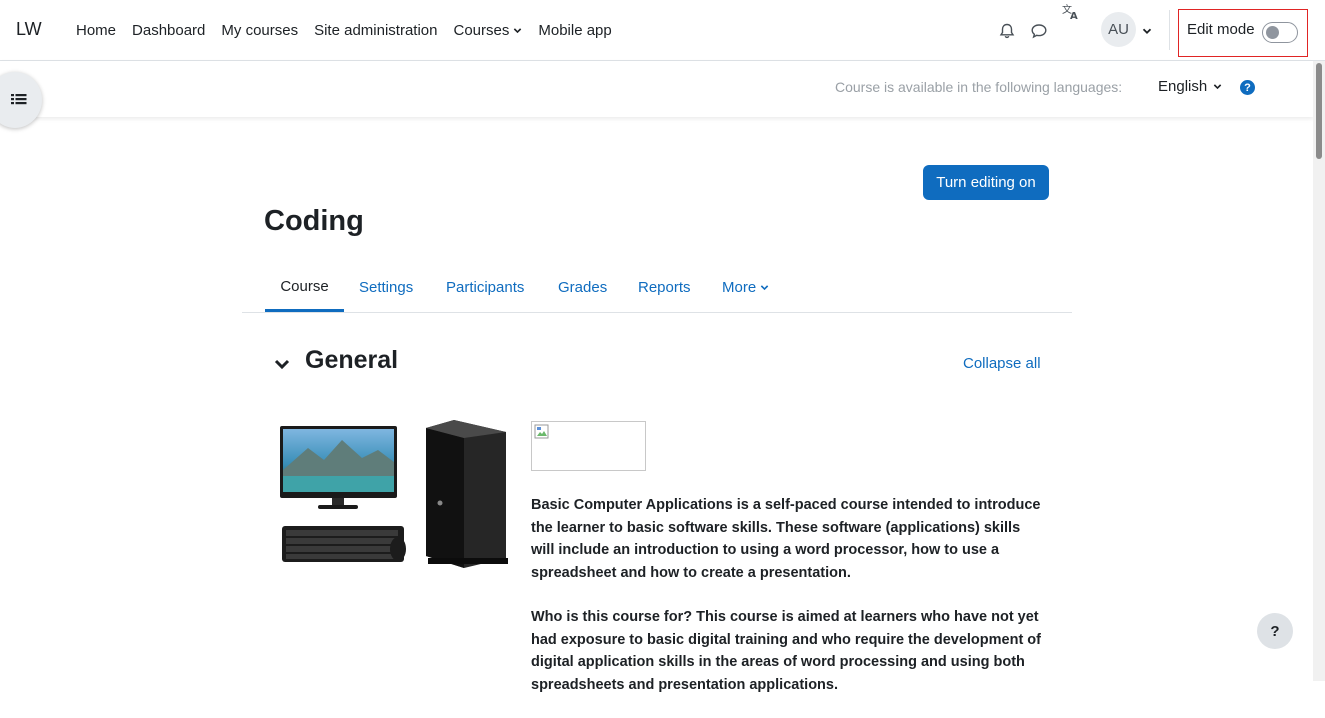 This screenshot has height=718, width=1325. Describe the element at coordinates (352, 360) in the screenshot. I see `section-title: General` at that location.